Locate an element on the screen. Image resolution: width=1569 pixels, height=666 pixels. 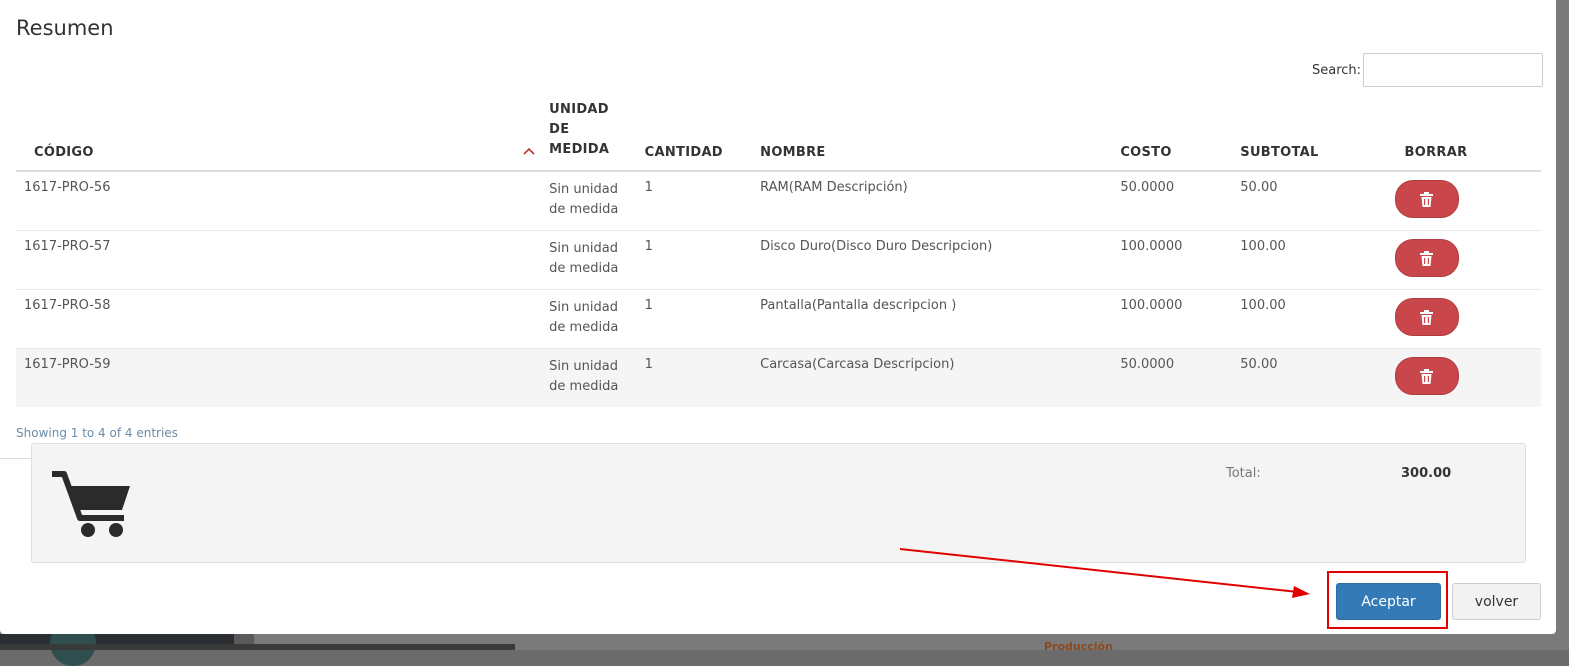
divider is located at coordinates (16, 458).